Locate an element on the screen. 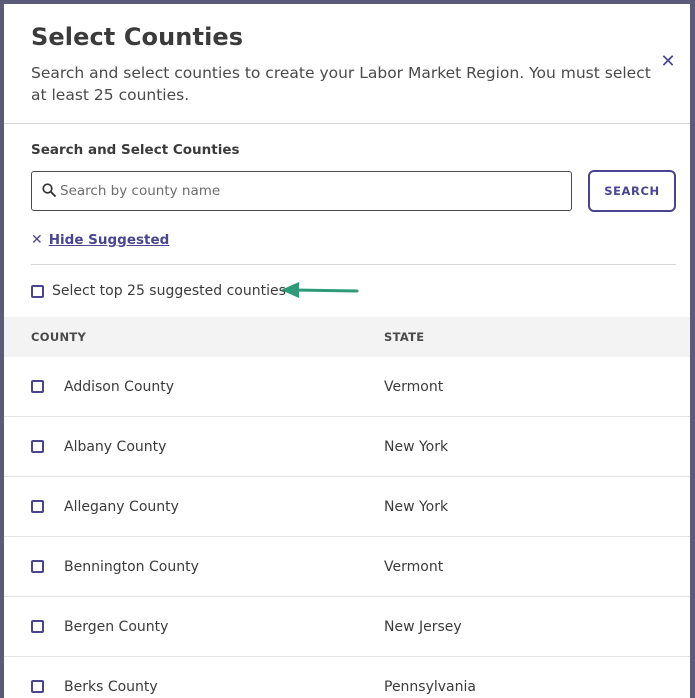 Image resolution: width=695 pixels, height=698 pixels. county-cell: Allegany County is located at coordinates (194, 507).